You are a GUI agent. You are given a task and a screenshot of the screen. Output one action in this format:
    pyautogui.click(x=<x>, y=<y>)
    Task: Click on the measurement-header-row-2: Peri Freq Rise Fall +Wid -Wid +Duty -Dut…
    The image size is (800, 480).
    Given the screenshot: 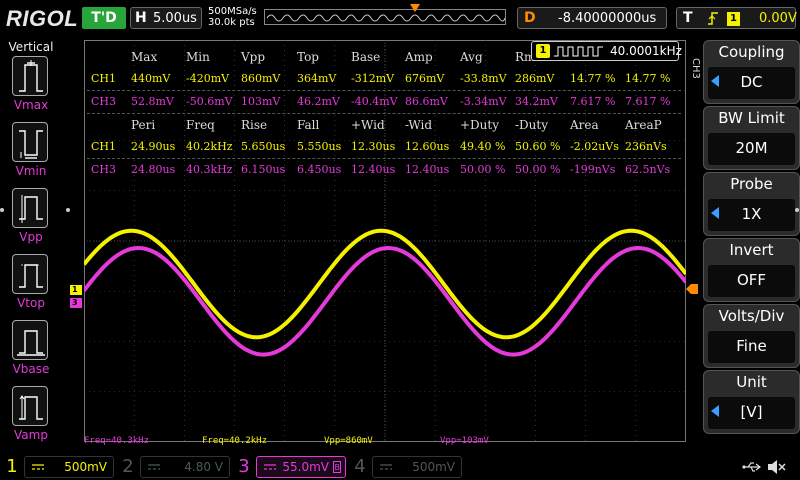 What is the action you would take?
    pyautogui.click(x=384, y=125)
    